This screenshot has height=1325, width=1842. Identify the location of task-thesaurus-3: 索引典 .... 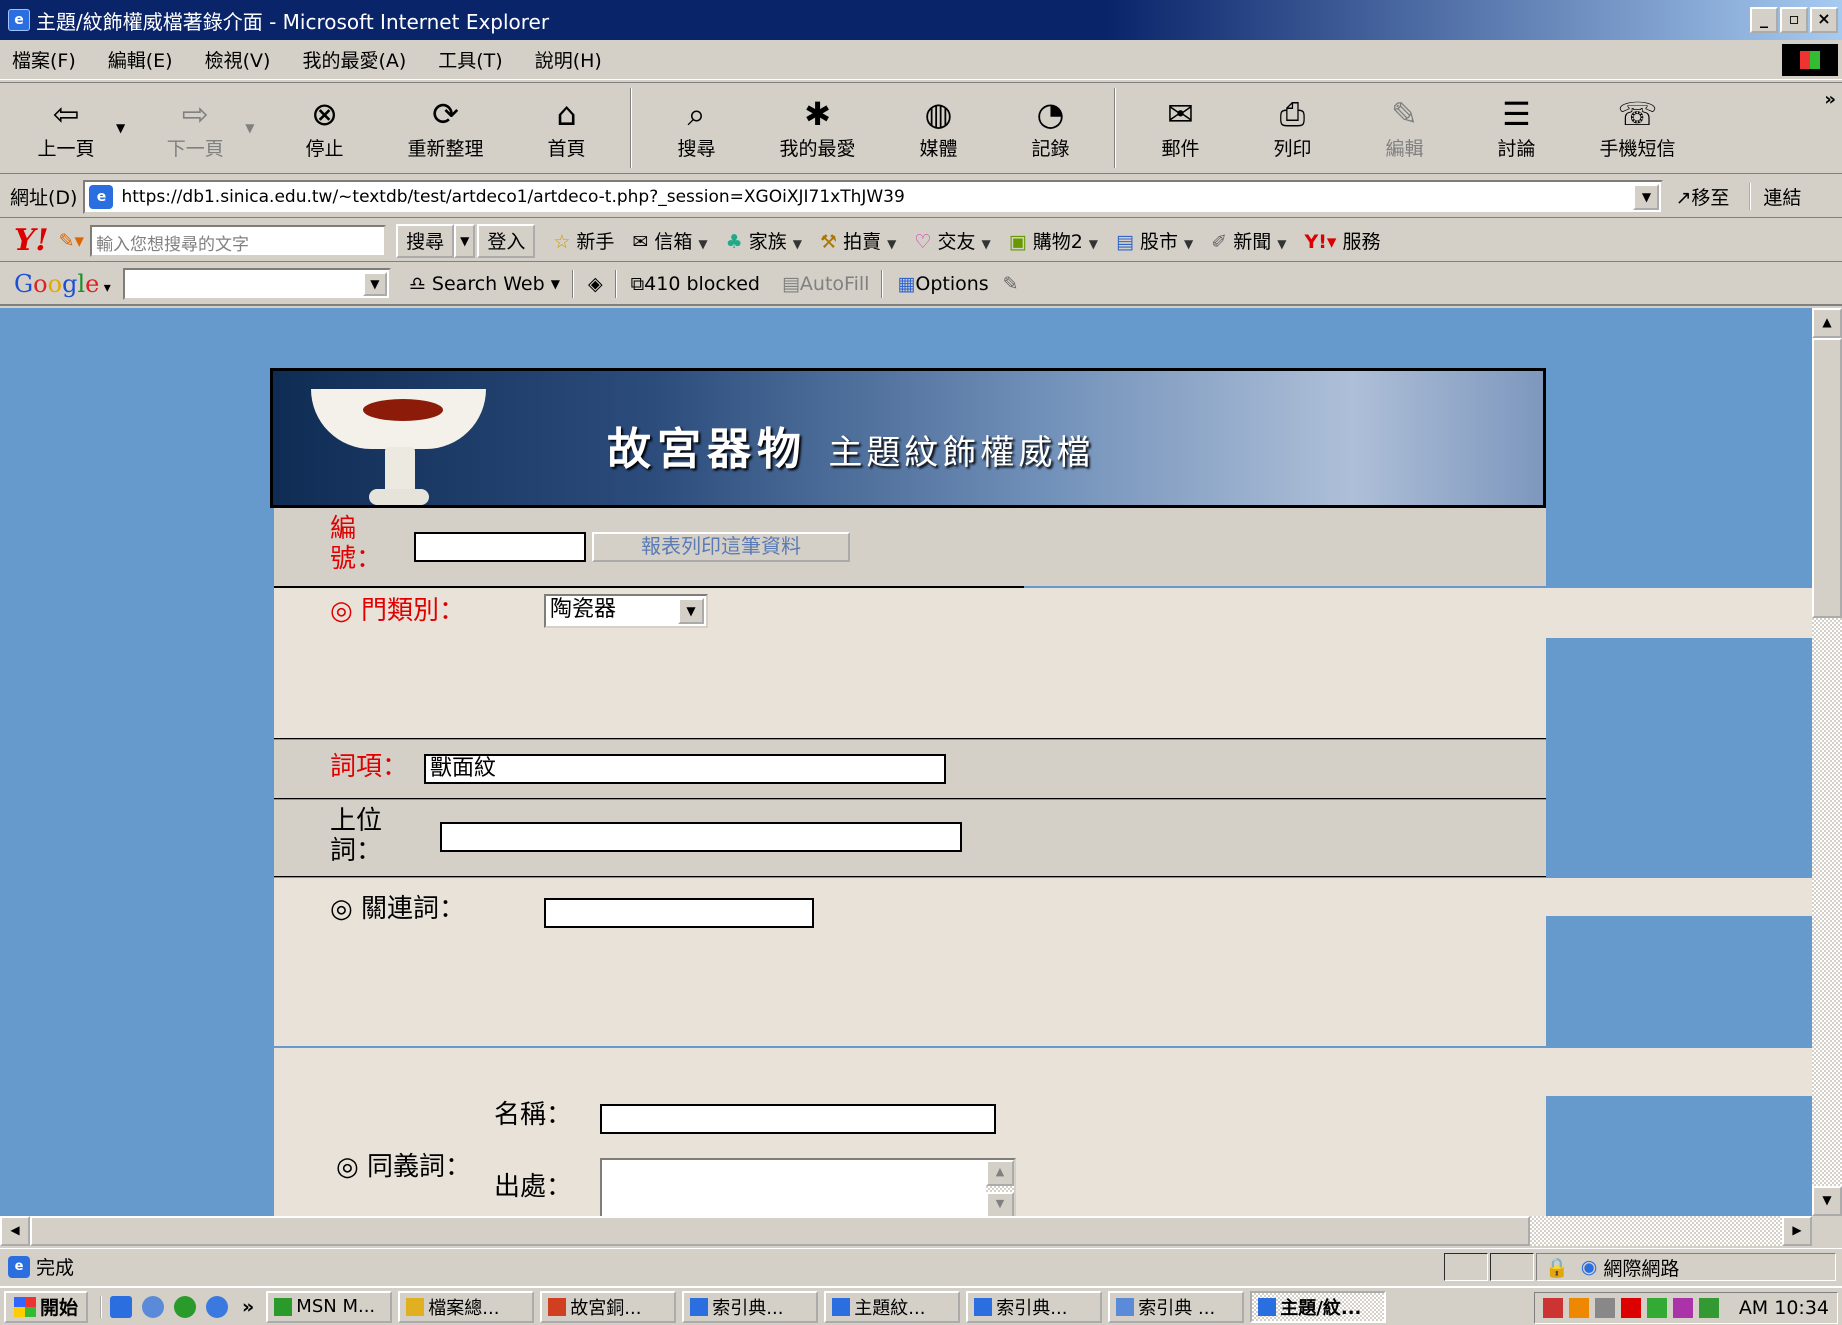
(1176, 1306).